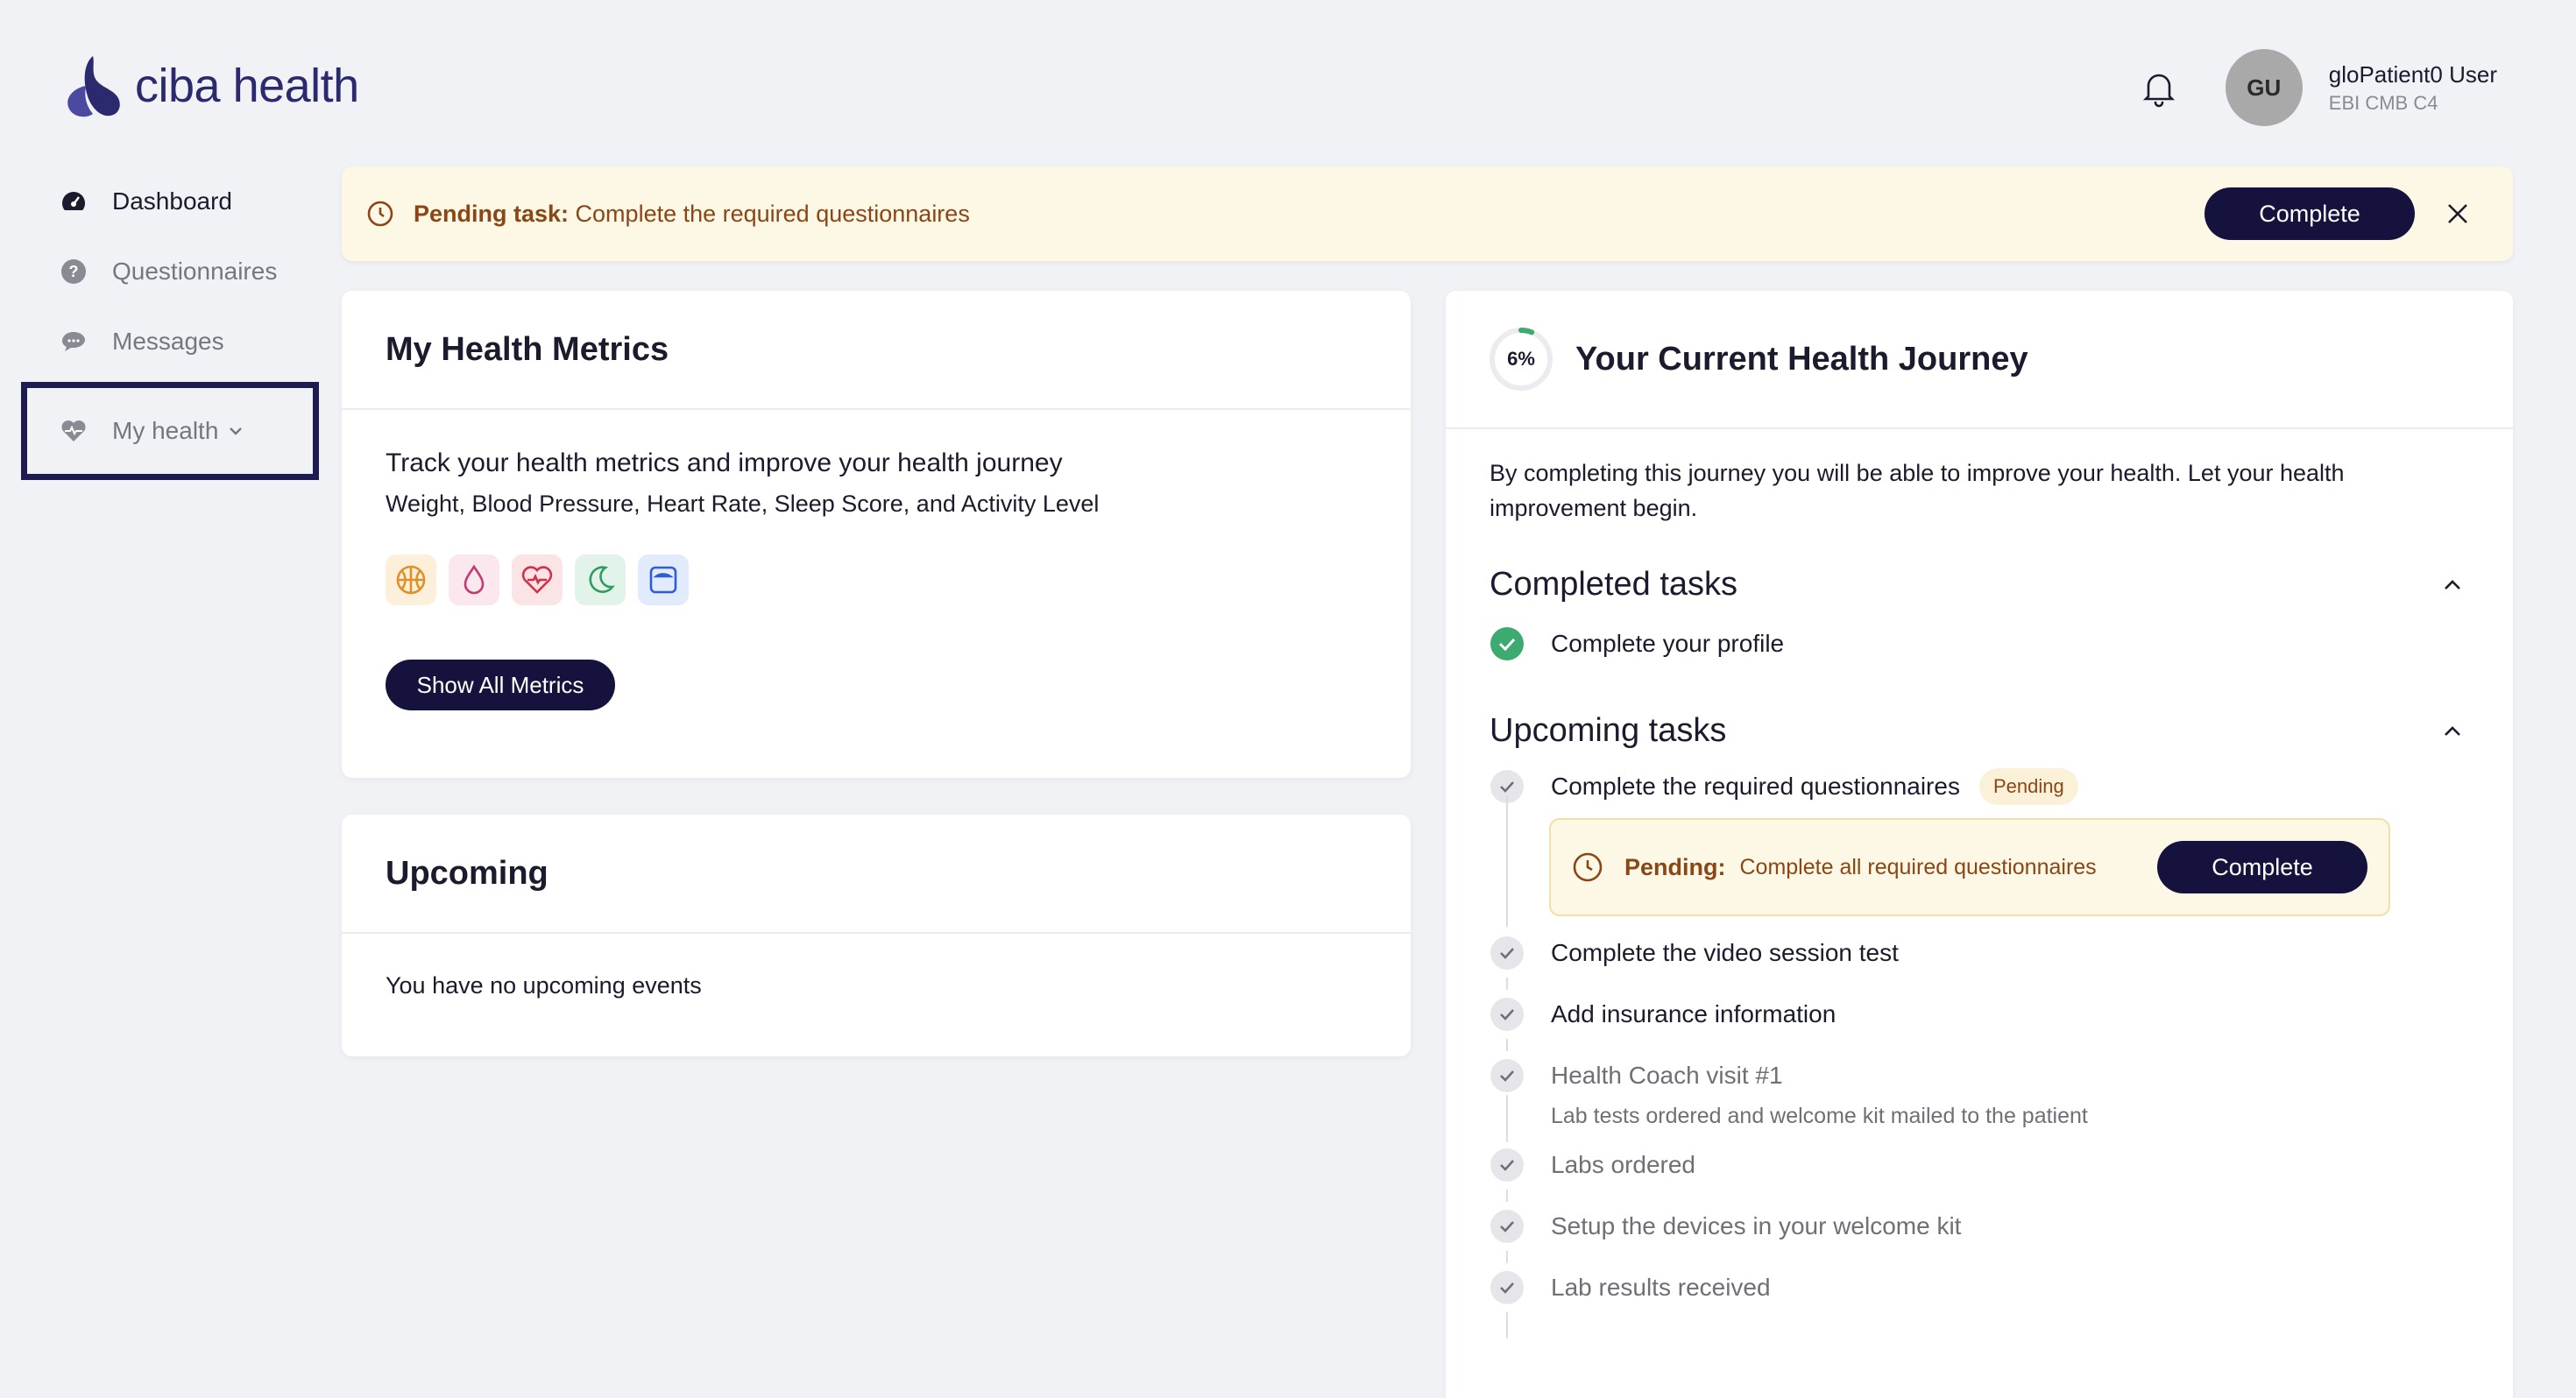 The height and width of the screenshot is (1398, 2576). What do you see at coordinates (527, 349) in the screenshot?
I see `card-title: My Health Metrics` at bounding box center [527, 349].